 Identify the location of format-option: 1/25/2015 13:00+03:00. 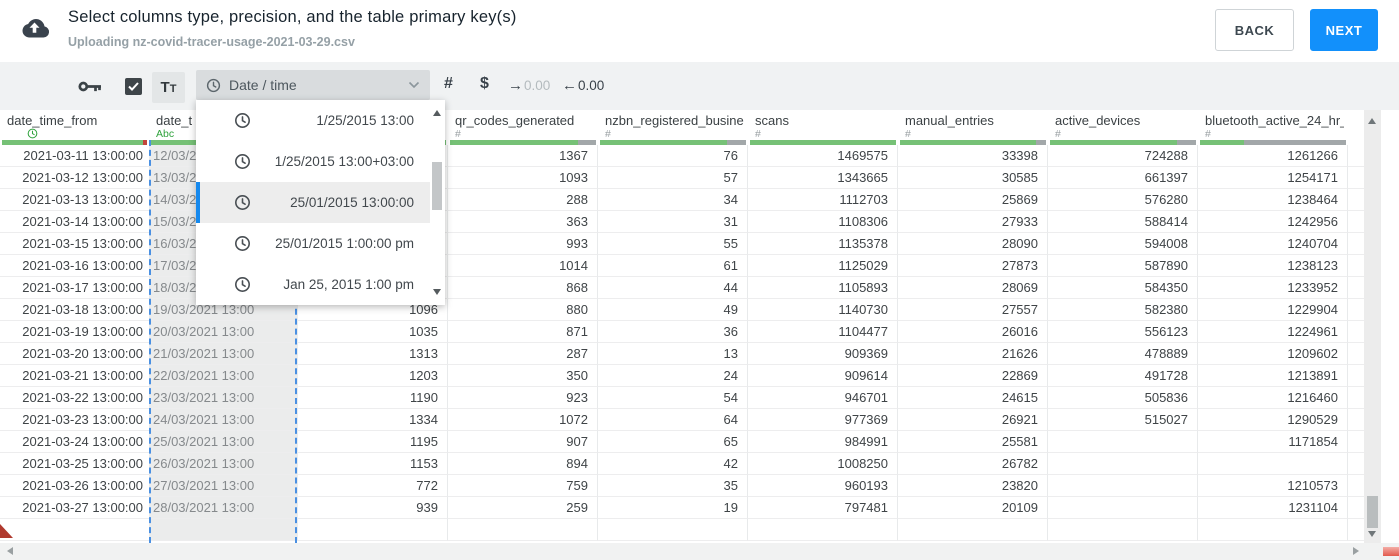
(313, 161).